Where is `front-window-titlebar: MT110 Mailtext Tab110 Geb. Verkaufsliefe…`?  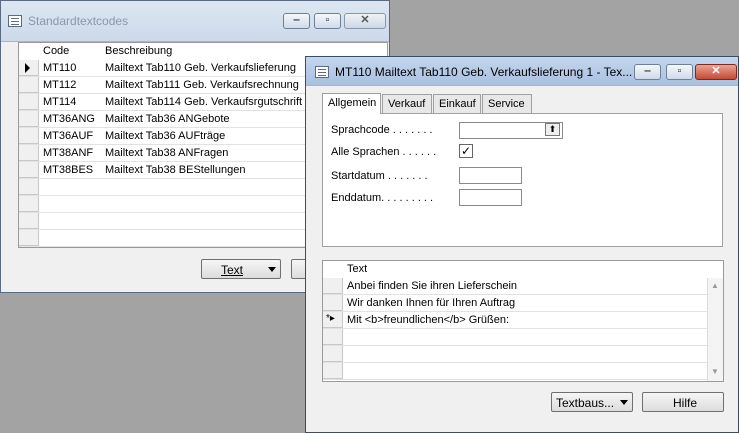
front-window-titlebar: MT110 Mailtext Tab110 Geb. Verkaufsliefe… is located at coordinates (522, 71).